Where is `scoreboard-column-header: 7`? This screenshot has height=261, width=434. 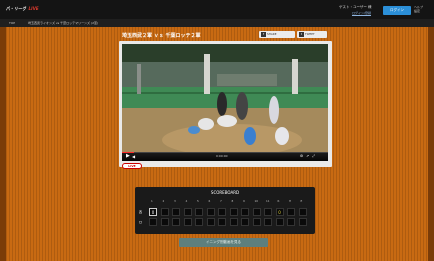 scoreboard-column-header: 7 is located at coordinates (221, 201).